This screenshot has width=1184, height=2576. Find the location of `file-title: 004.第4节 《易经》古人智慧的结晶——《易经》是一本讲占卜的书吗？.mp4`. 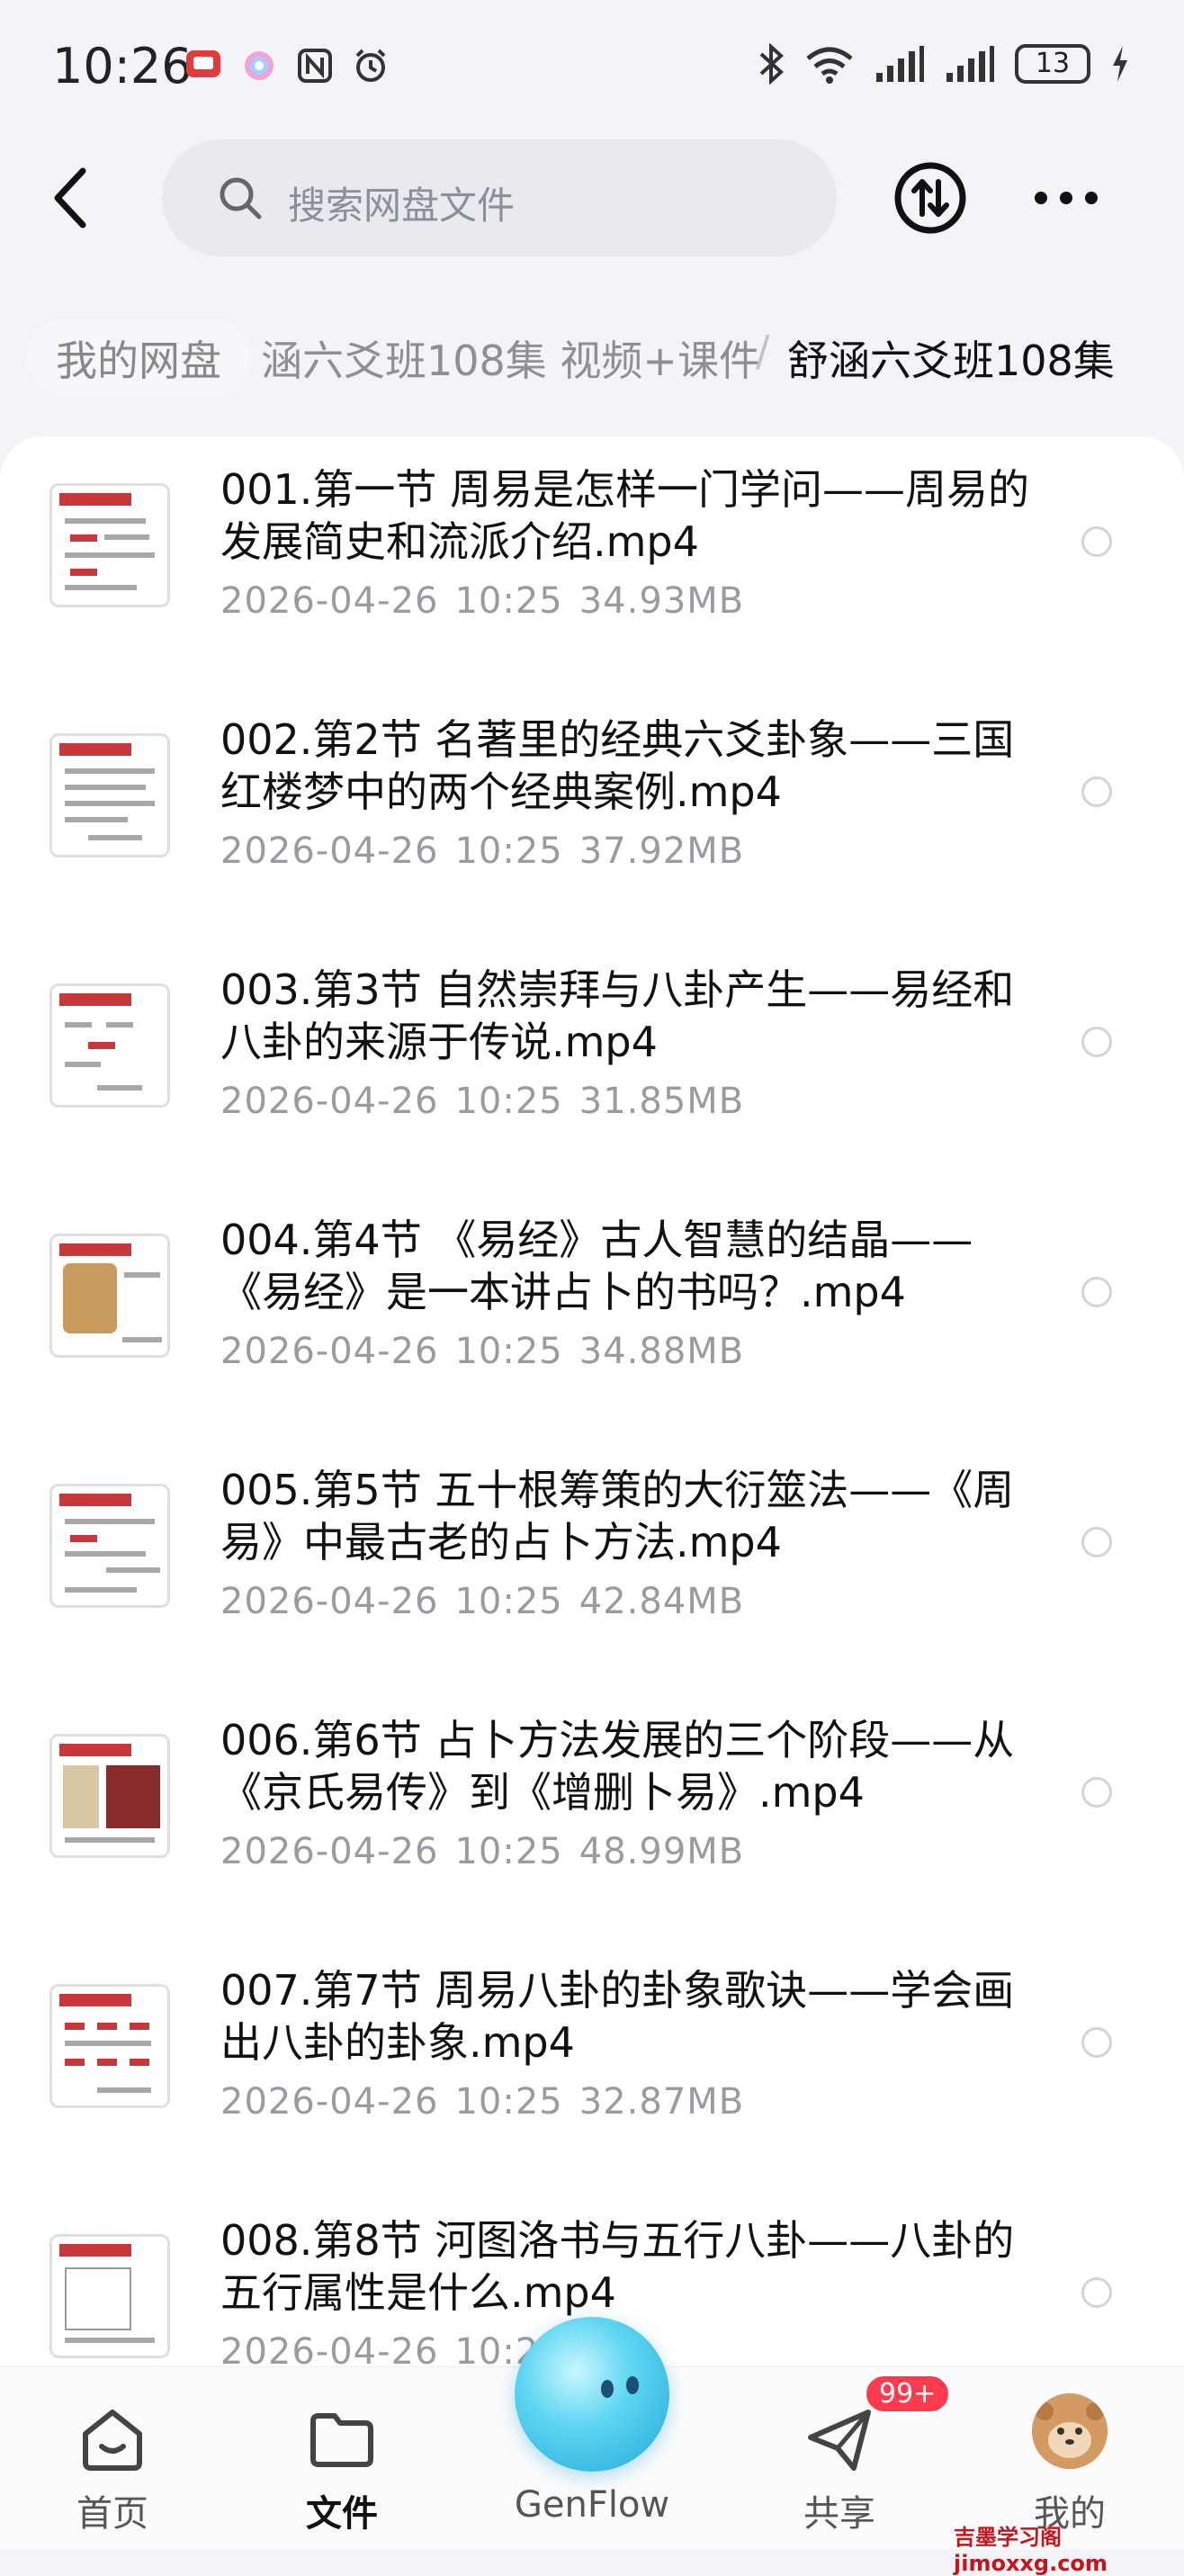

file-title: 004.第4节 《易经》古人智慧的结晶——《易经》是一本讲占卜的书吗？.mp4 is located at coordinates (596, 1266).